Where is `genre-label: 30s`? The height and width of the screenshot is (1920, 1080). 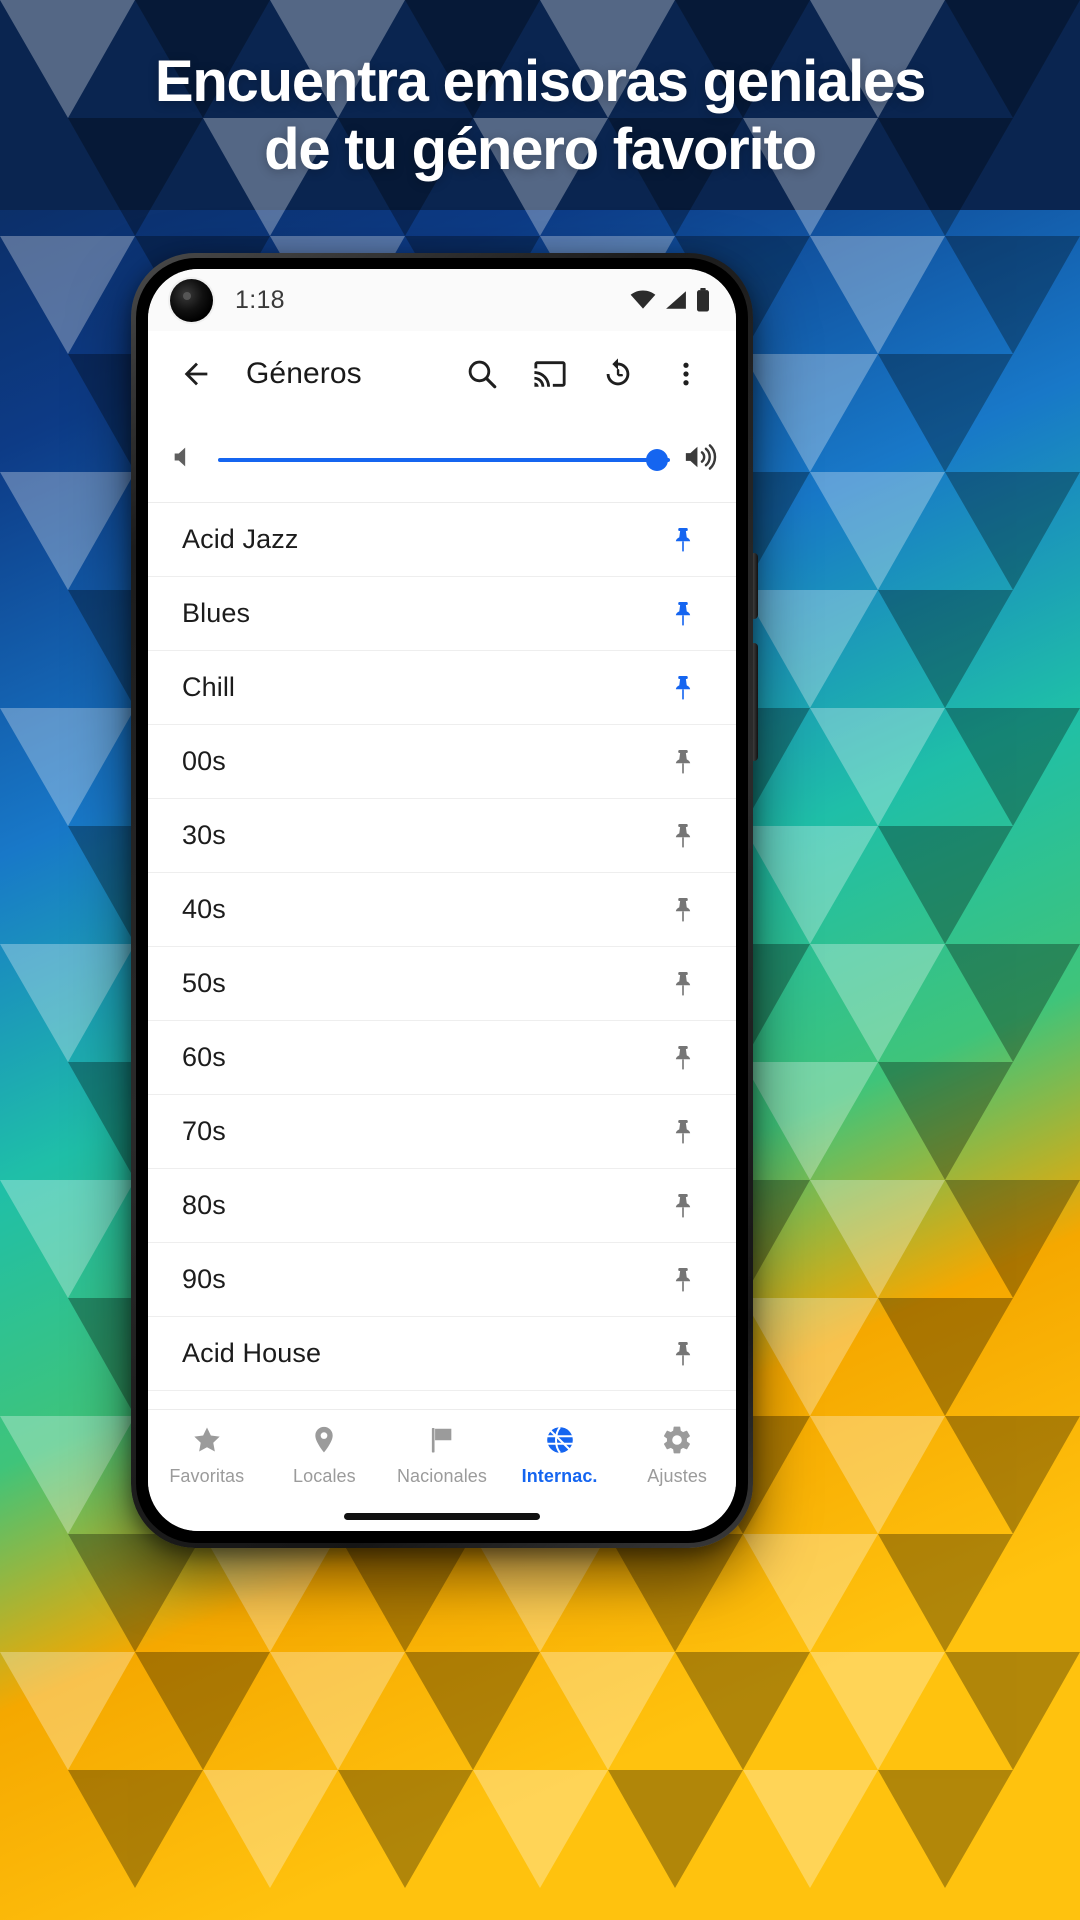 genre-label: 30s is located at coordinates (204, 835).